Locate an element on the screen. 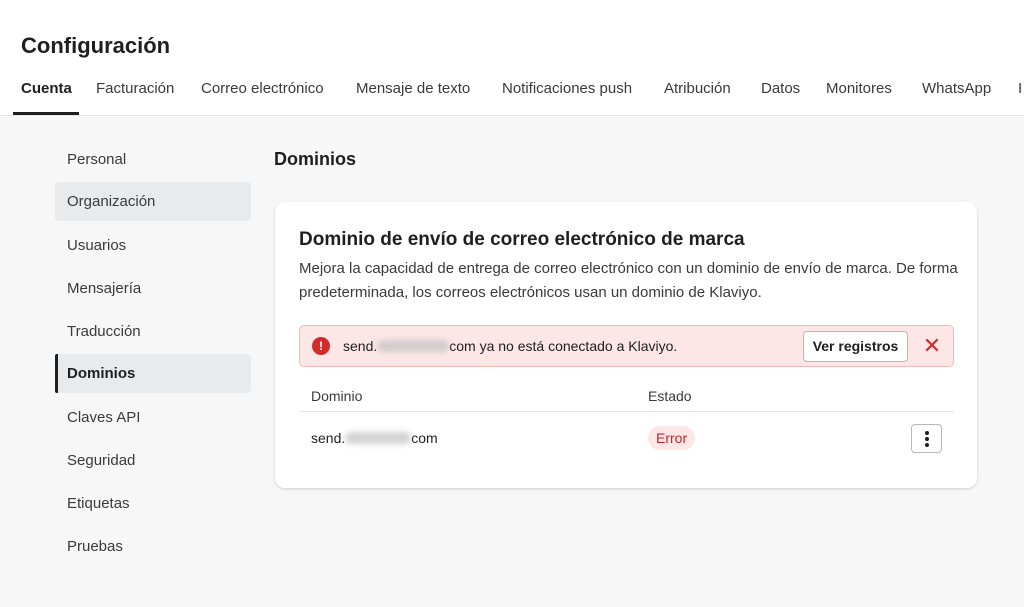 The image size is (1024, 607). column-header-estado: Estado is located at coordinates (670, 396).